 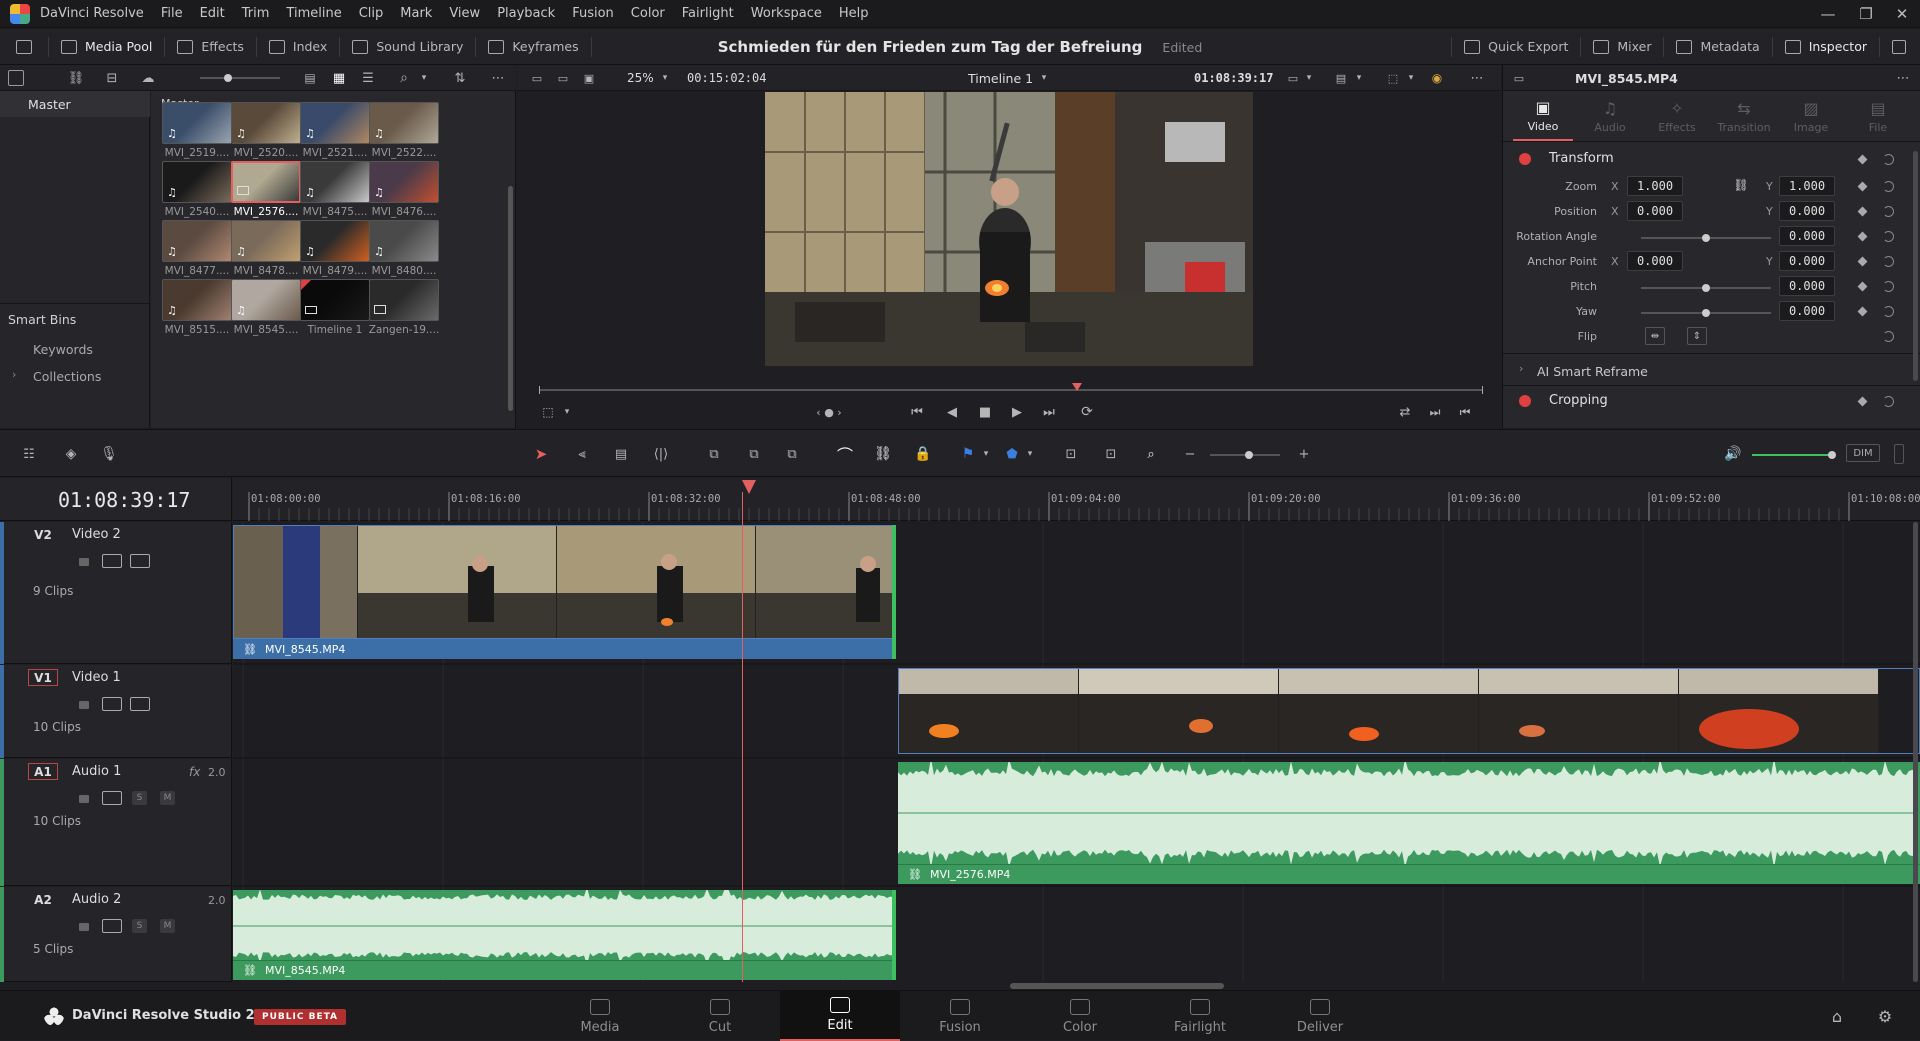 I want to click on page-tab-media: Media, so click(x=600, y=1016).